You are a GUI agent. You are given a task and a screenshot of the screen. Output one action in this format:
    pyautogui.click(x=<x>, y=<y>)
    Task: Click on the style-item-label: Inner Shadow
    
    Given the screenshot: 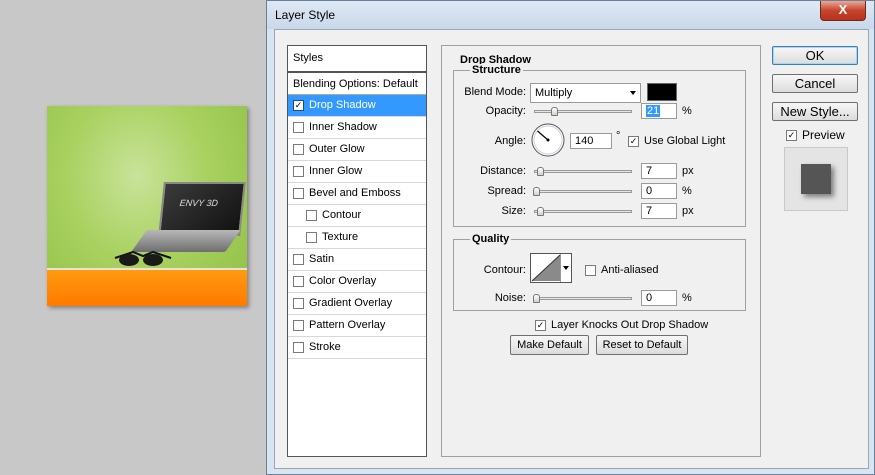 What is the action you would take?
    pyautogui.click(x=343, y=127)
    